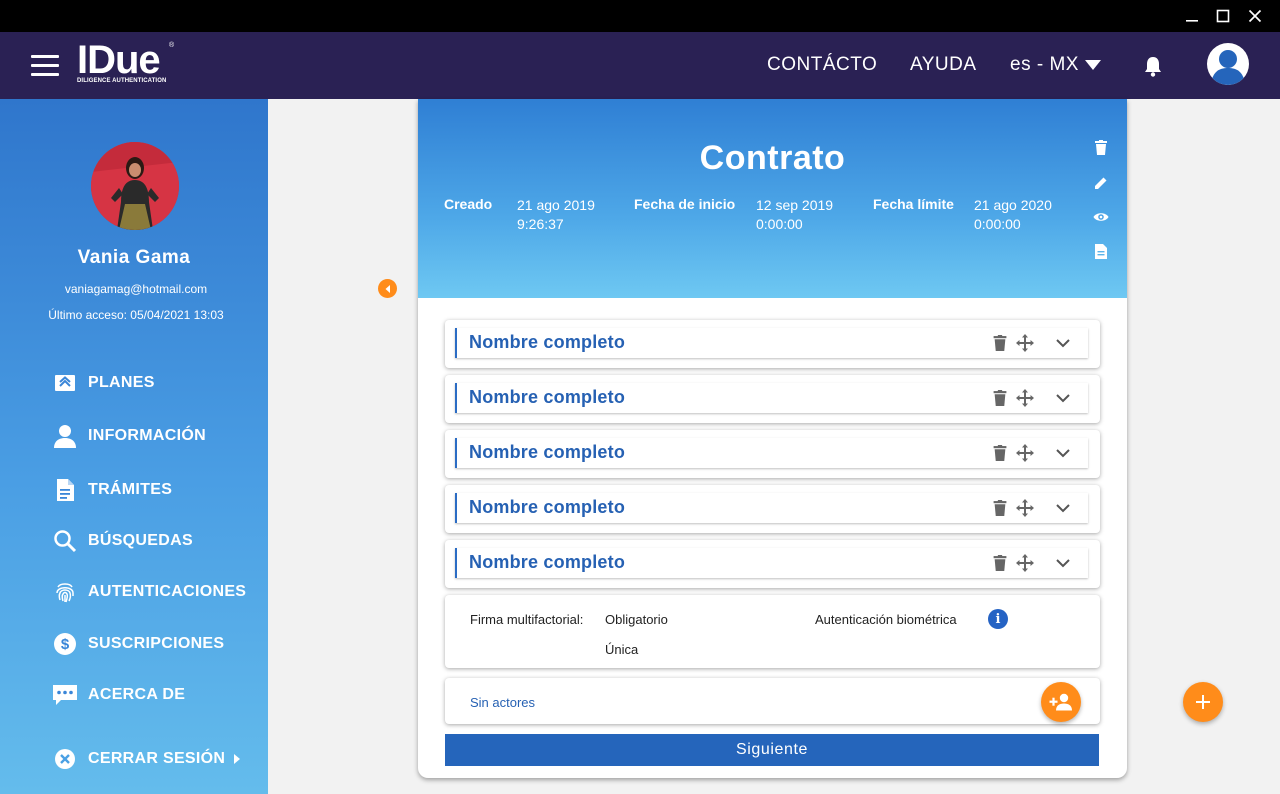  I want to click on sidebar-item-cerrar-sesion: CERRAR SESIÓN, so click(146, 759).